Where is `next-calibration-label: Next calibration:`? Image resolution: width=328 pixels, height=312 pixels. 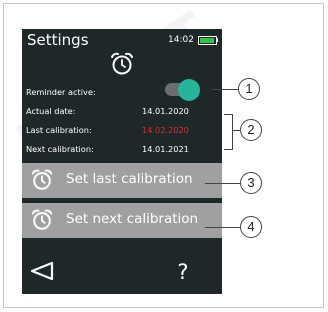
next-calibration-label: Next calibration: is located at coordinates (60, 149).